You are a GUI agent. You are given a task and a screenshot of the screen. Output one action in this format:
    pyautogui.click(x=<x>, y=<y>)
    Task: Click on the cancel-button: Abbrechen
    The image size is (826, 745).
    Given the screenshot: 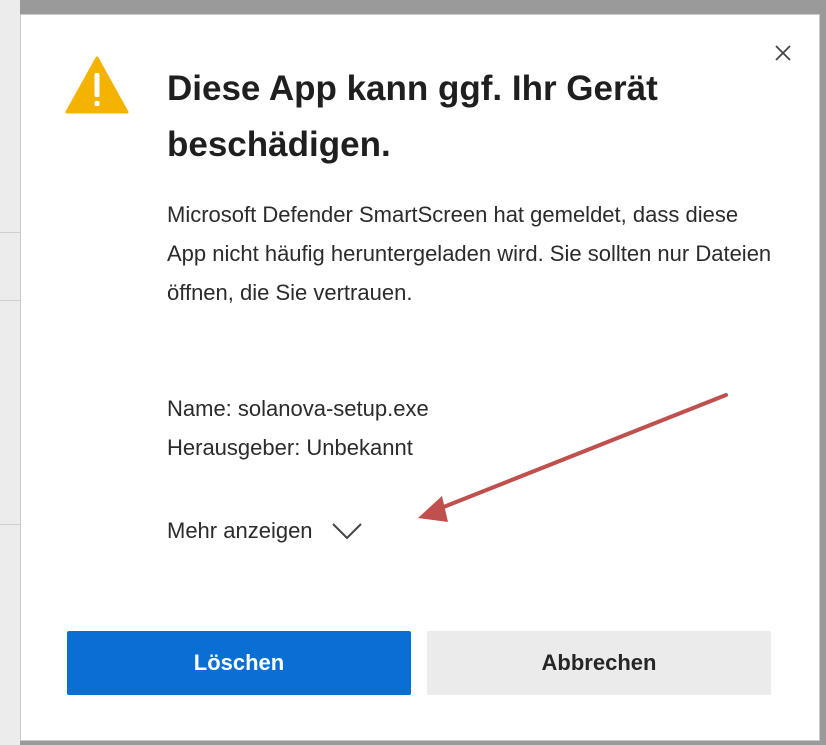 What is the action you would take?
    pyautogui.click(x=599, y=663)
    